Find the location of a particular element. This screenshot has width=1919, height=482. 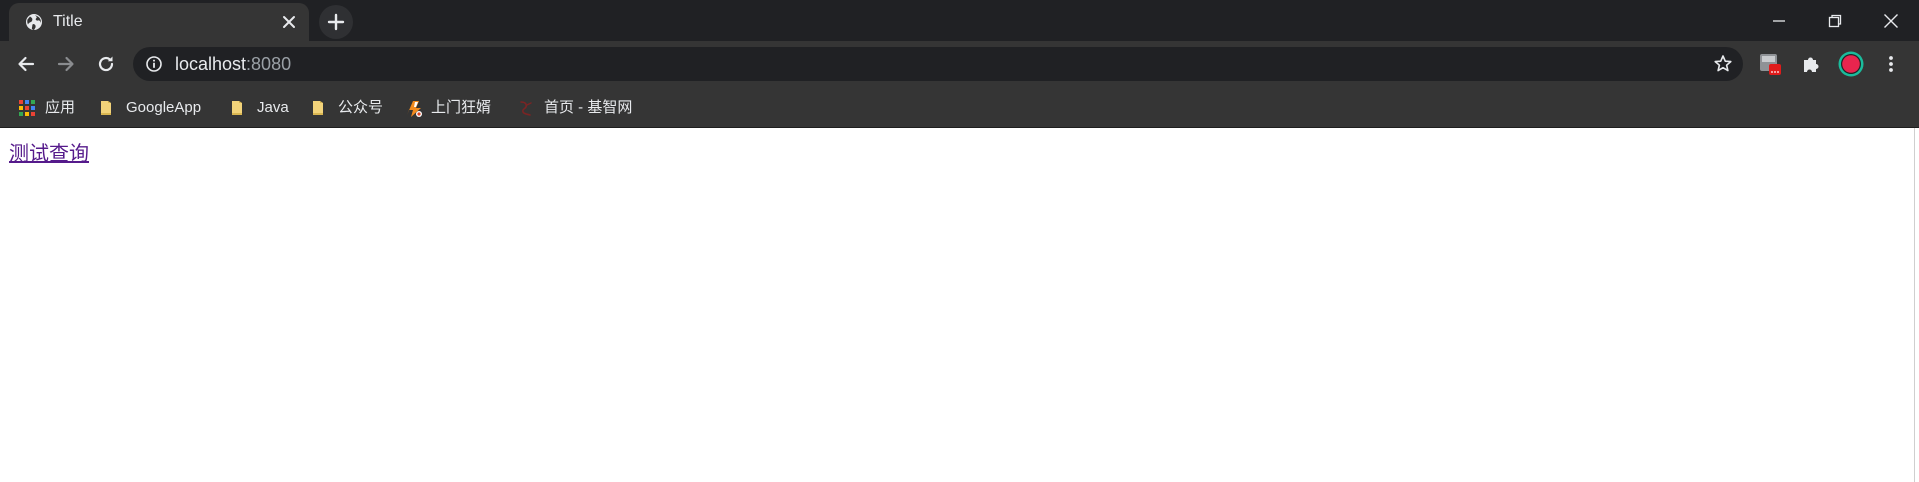

bookmark-shangmen-kuangxu: 上门狂婿 is located at coordinates (447, 108).